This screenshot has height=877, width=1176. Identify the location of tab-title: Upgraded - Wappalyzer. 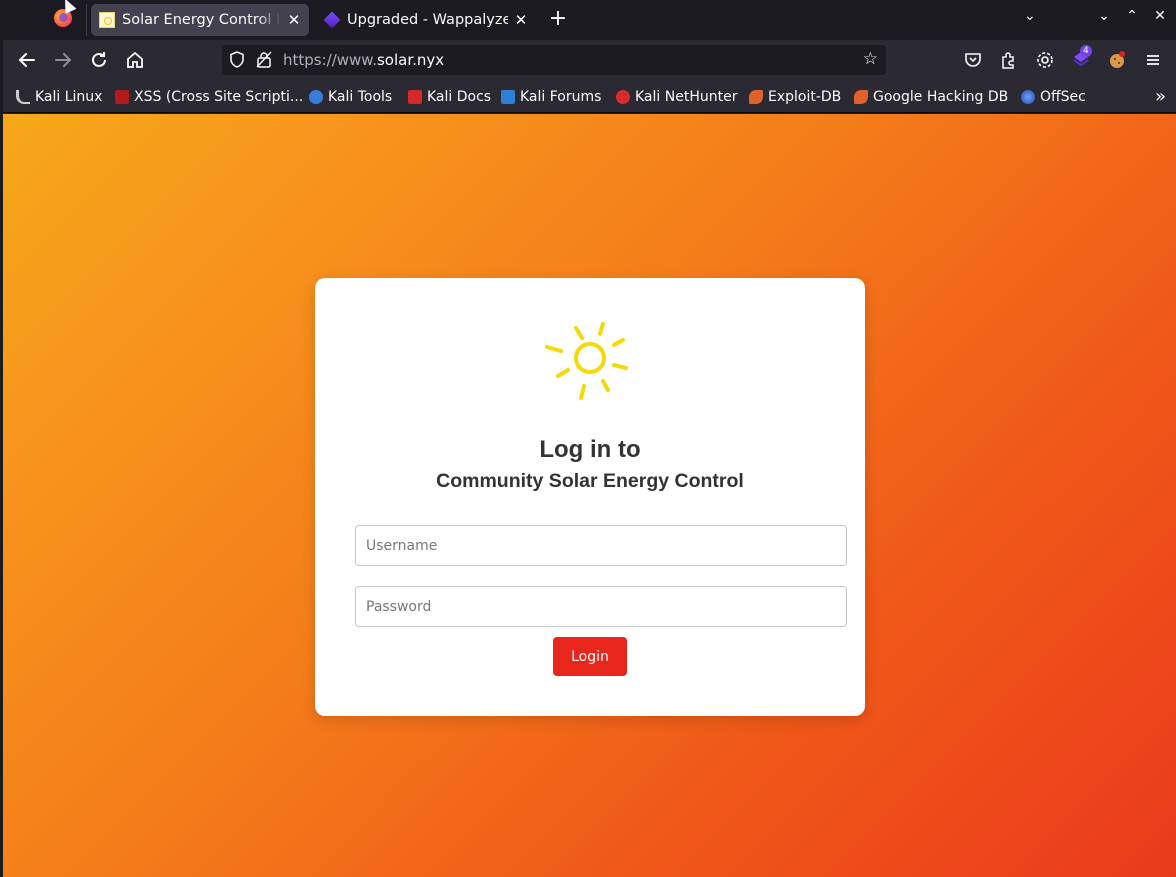
(427, 20).